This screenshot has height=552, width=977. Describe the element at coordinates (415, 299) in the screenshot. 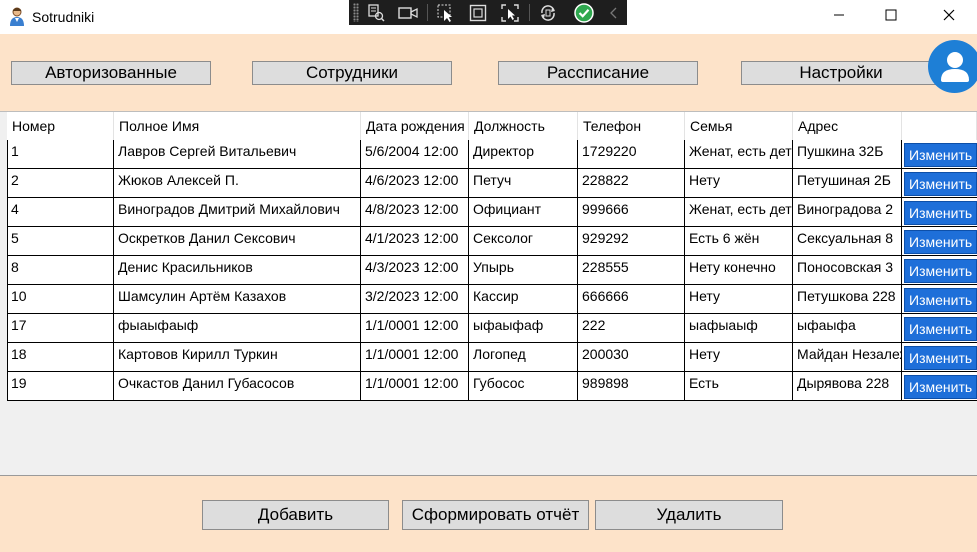

I see `cell-birth-date: 3/2/2023 12:00` at that location.